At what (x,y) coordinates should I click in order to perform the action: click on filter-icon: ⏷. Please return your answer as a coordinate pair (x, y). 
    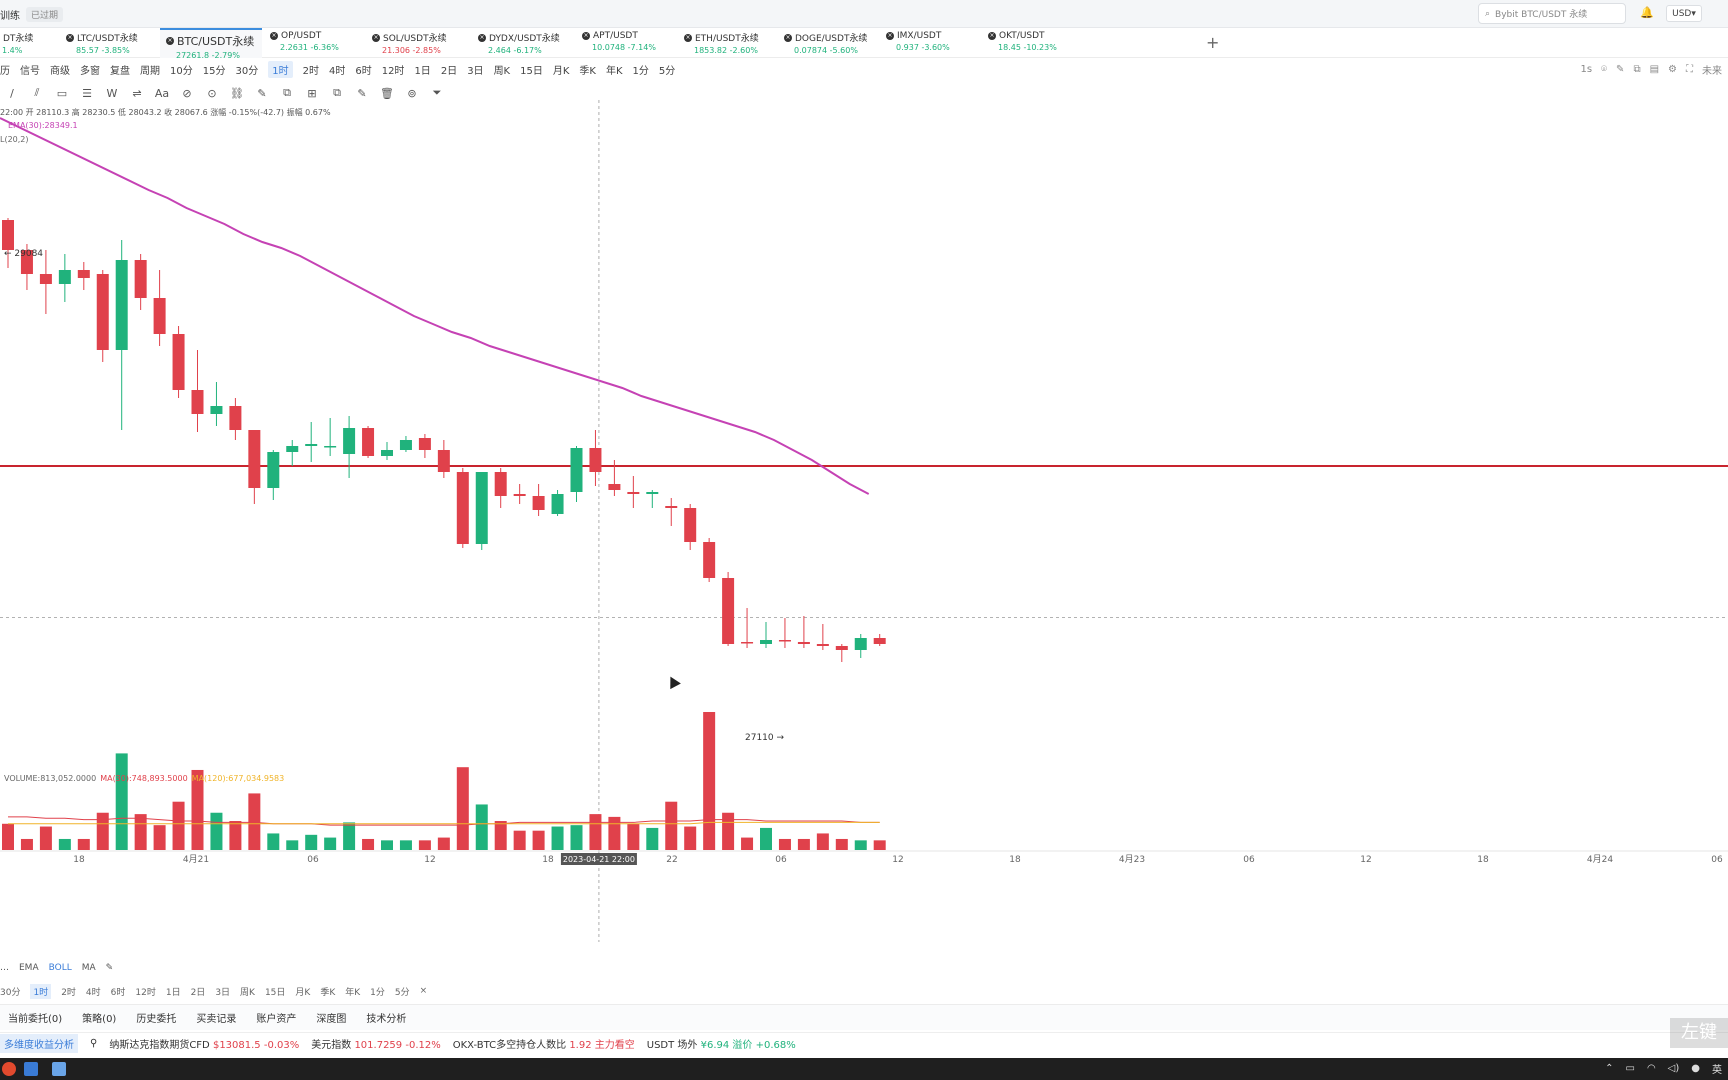
    Looking at the image, I should click on (437, 93).